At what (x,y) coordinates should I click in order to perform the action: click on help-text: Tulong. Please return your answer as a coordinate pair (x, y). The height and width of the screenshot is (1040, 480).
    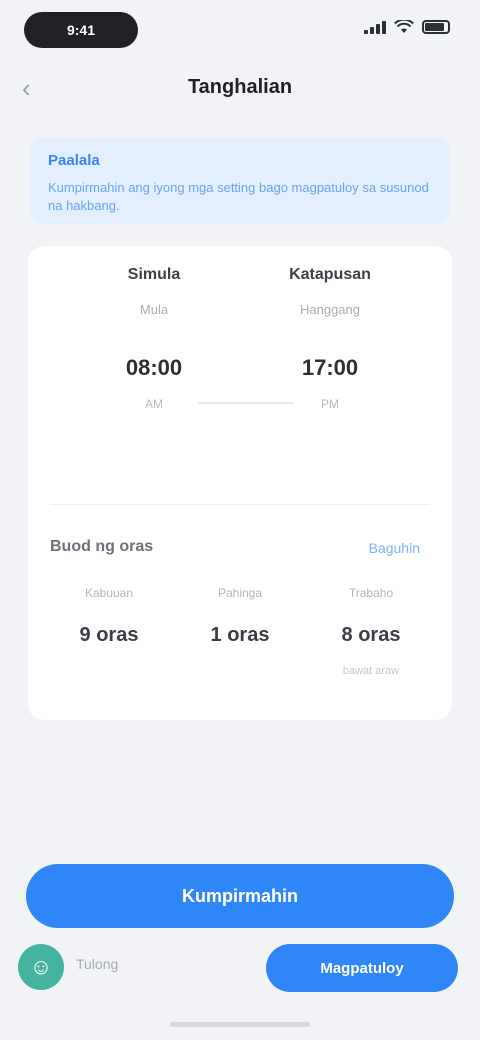
    Looking at the image, I should click on (97, 964).